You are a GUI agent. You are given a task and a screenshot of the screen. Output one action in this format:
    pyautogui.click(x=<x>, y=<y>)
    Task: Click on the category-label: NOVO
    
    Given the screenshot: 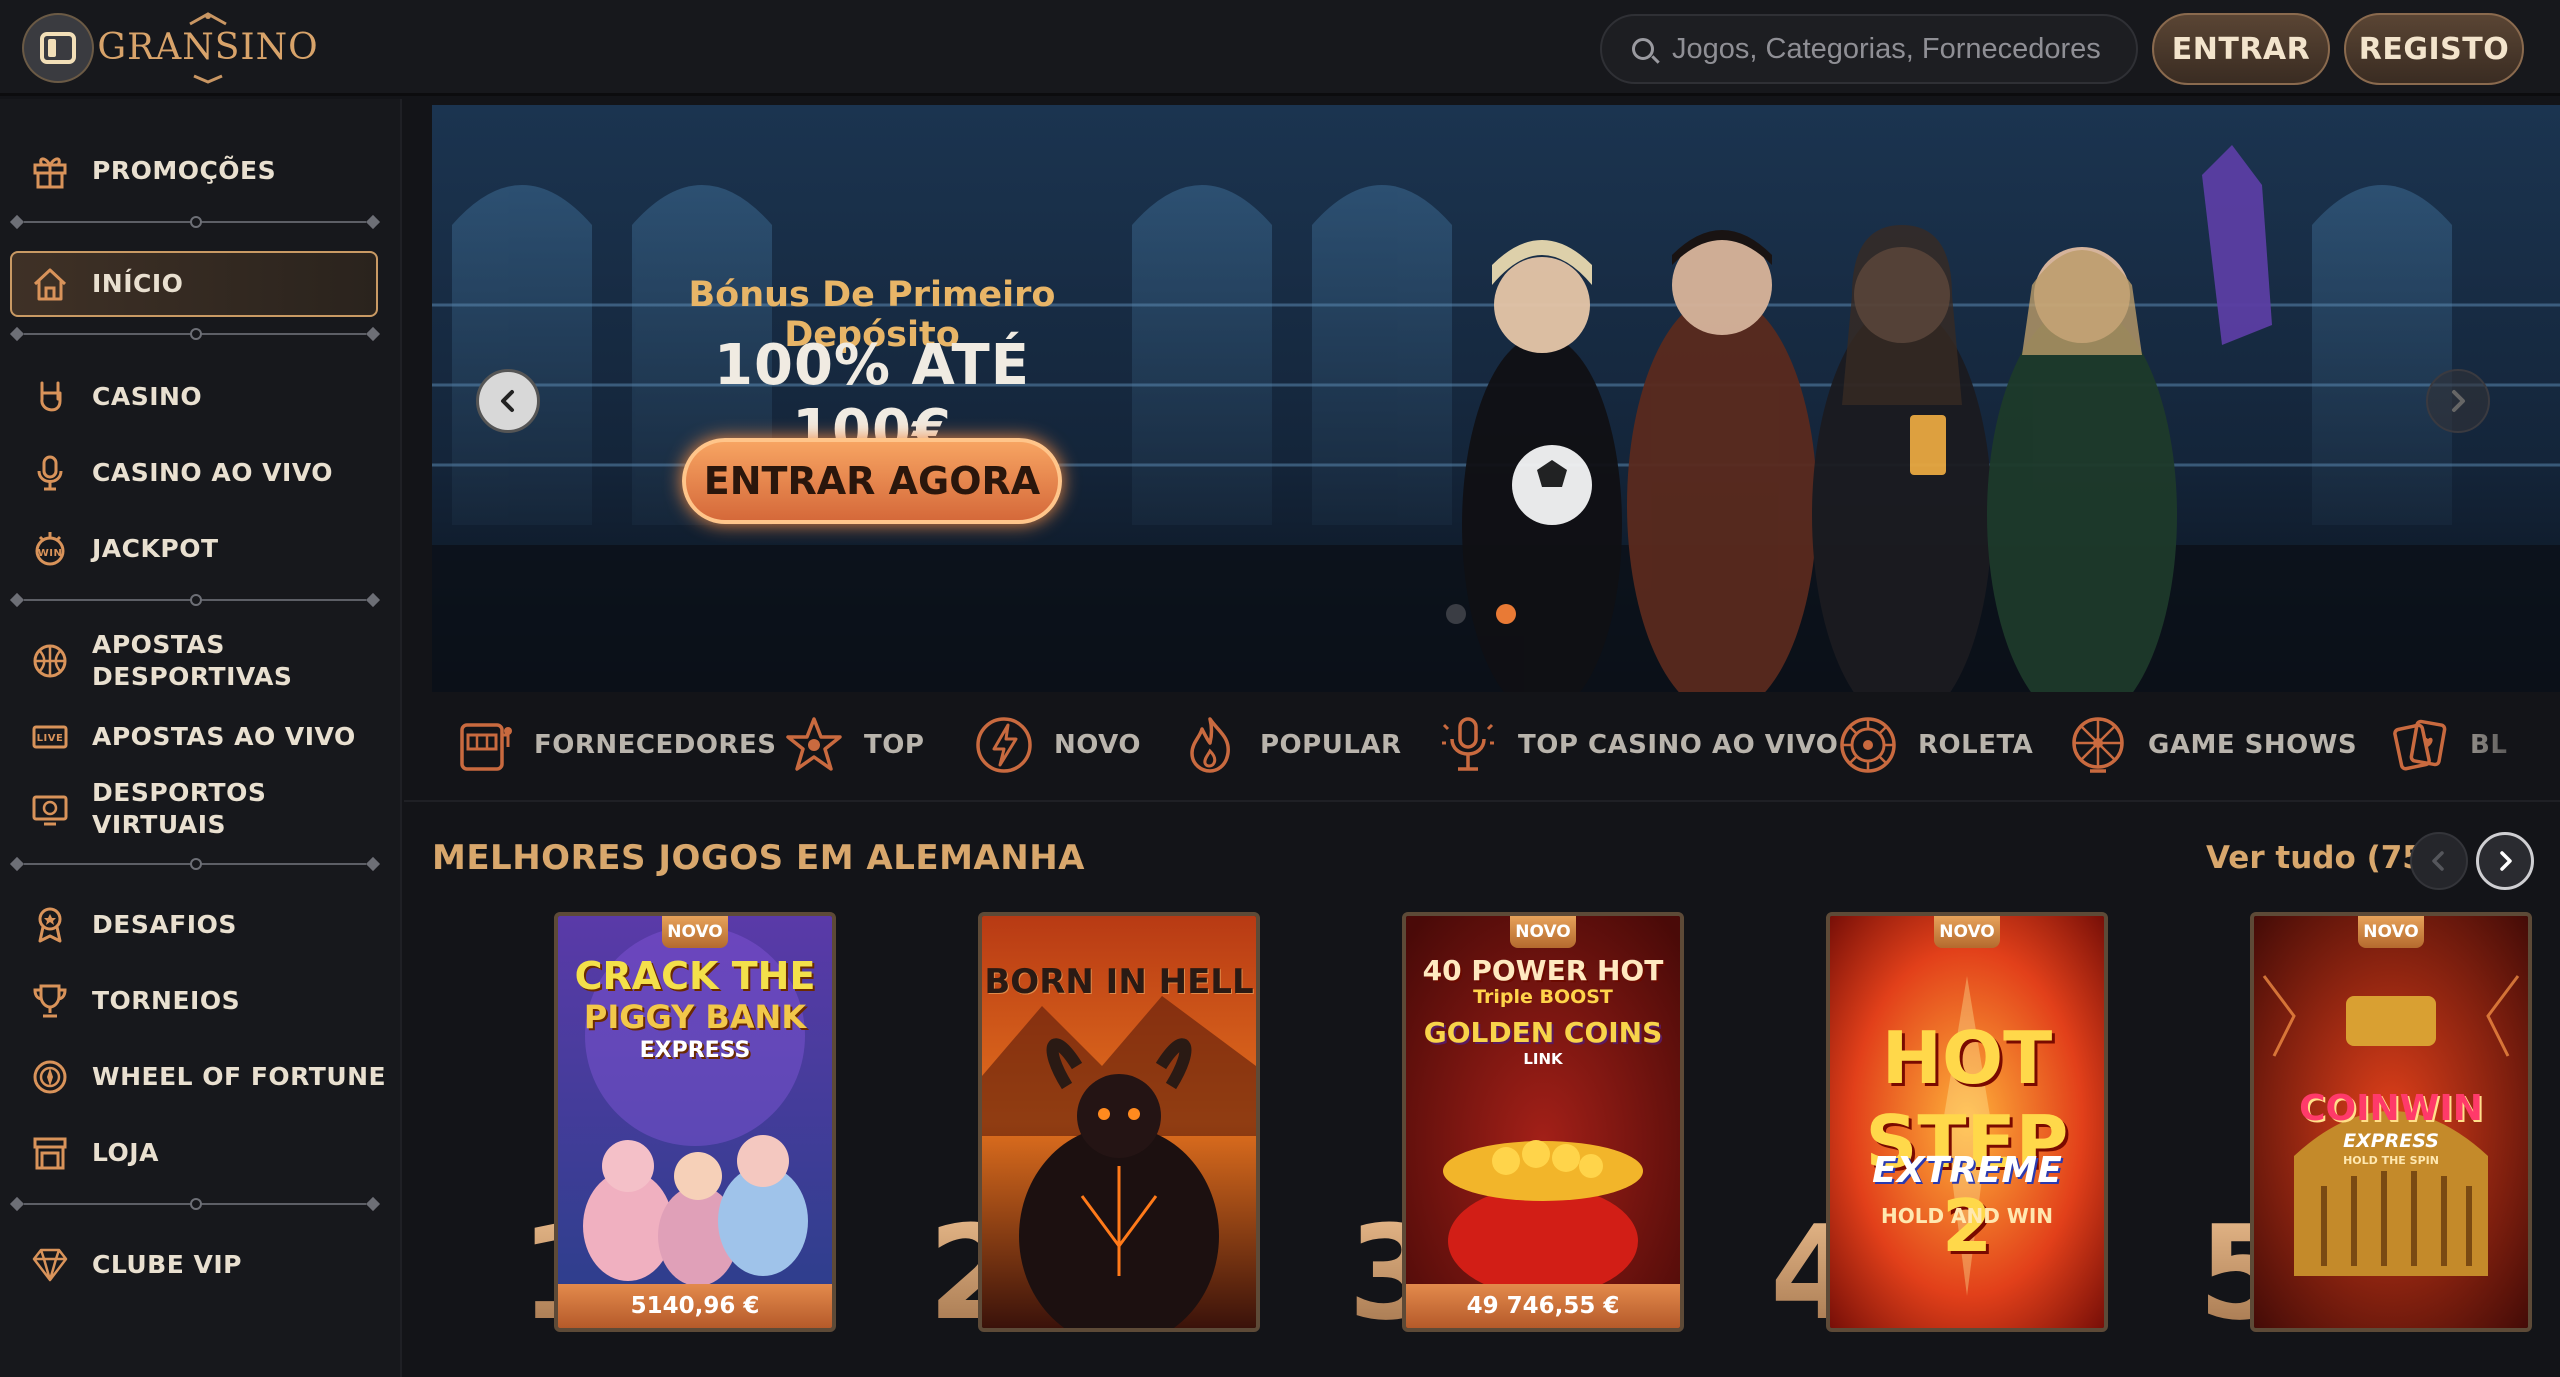 What is the action you would take?
    pyautogui.click(x=1097, y=745)
    